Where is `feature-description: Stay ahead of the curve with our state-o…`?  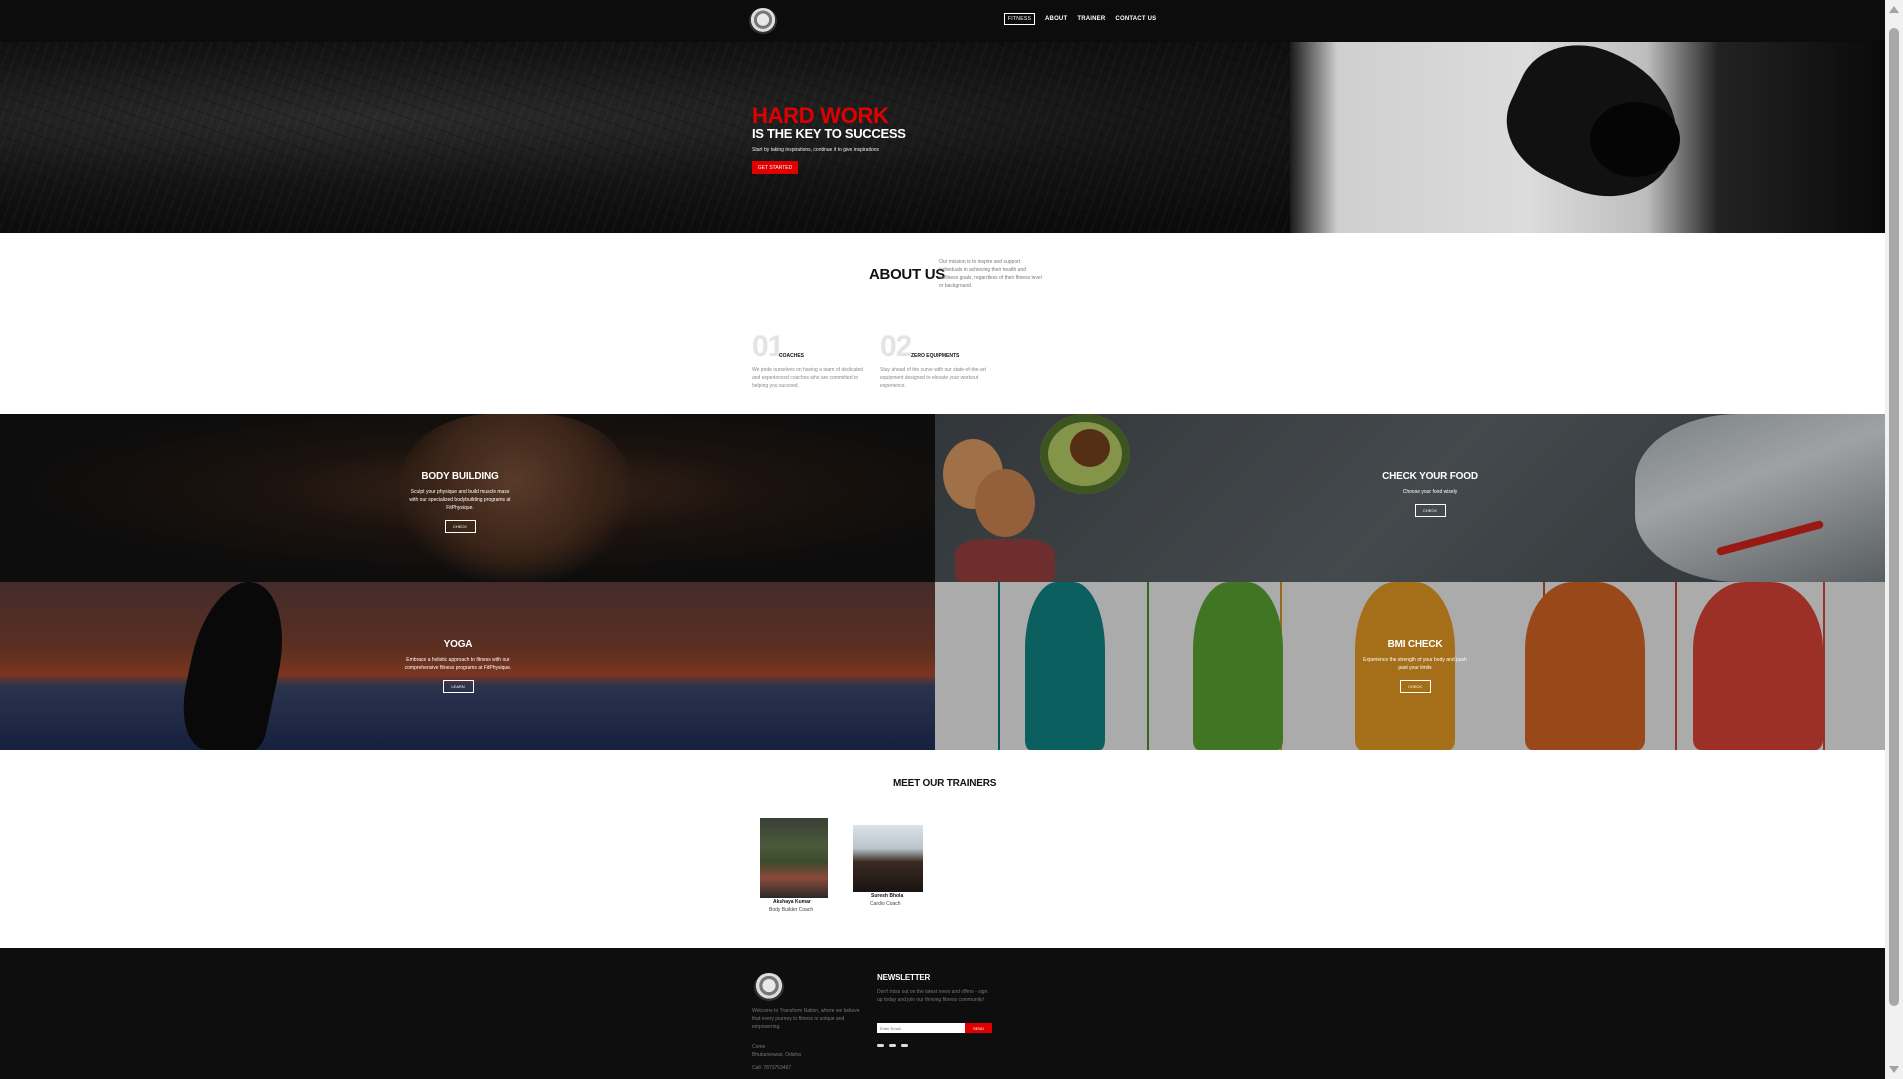
feature-description: Stay ahead of the curve with our state-o… is located at coordinates (933, 378).